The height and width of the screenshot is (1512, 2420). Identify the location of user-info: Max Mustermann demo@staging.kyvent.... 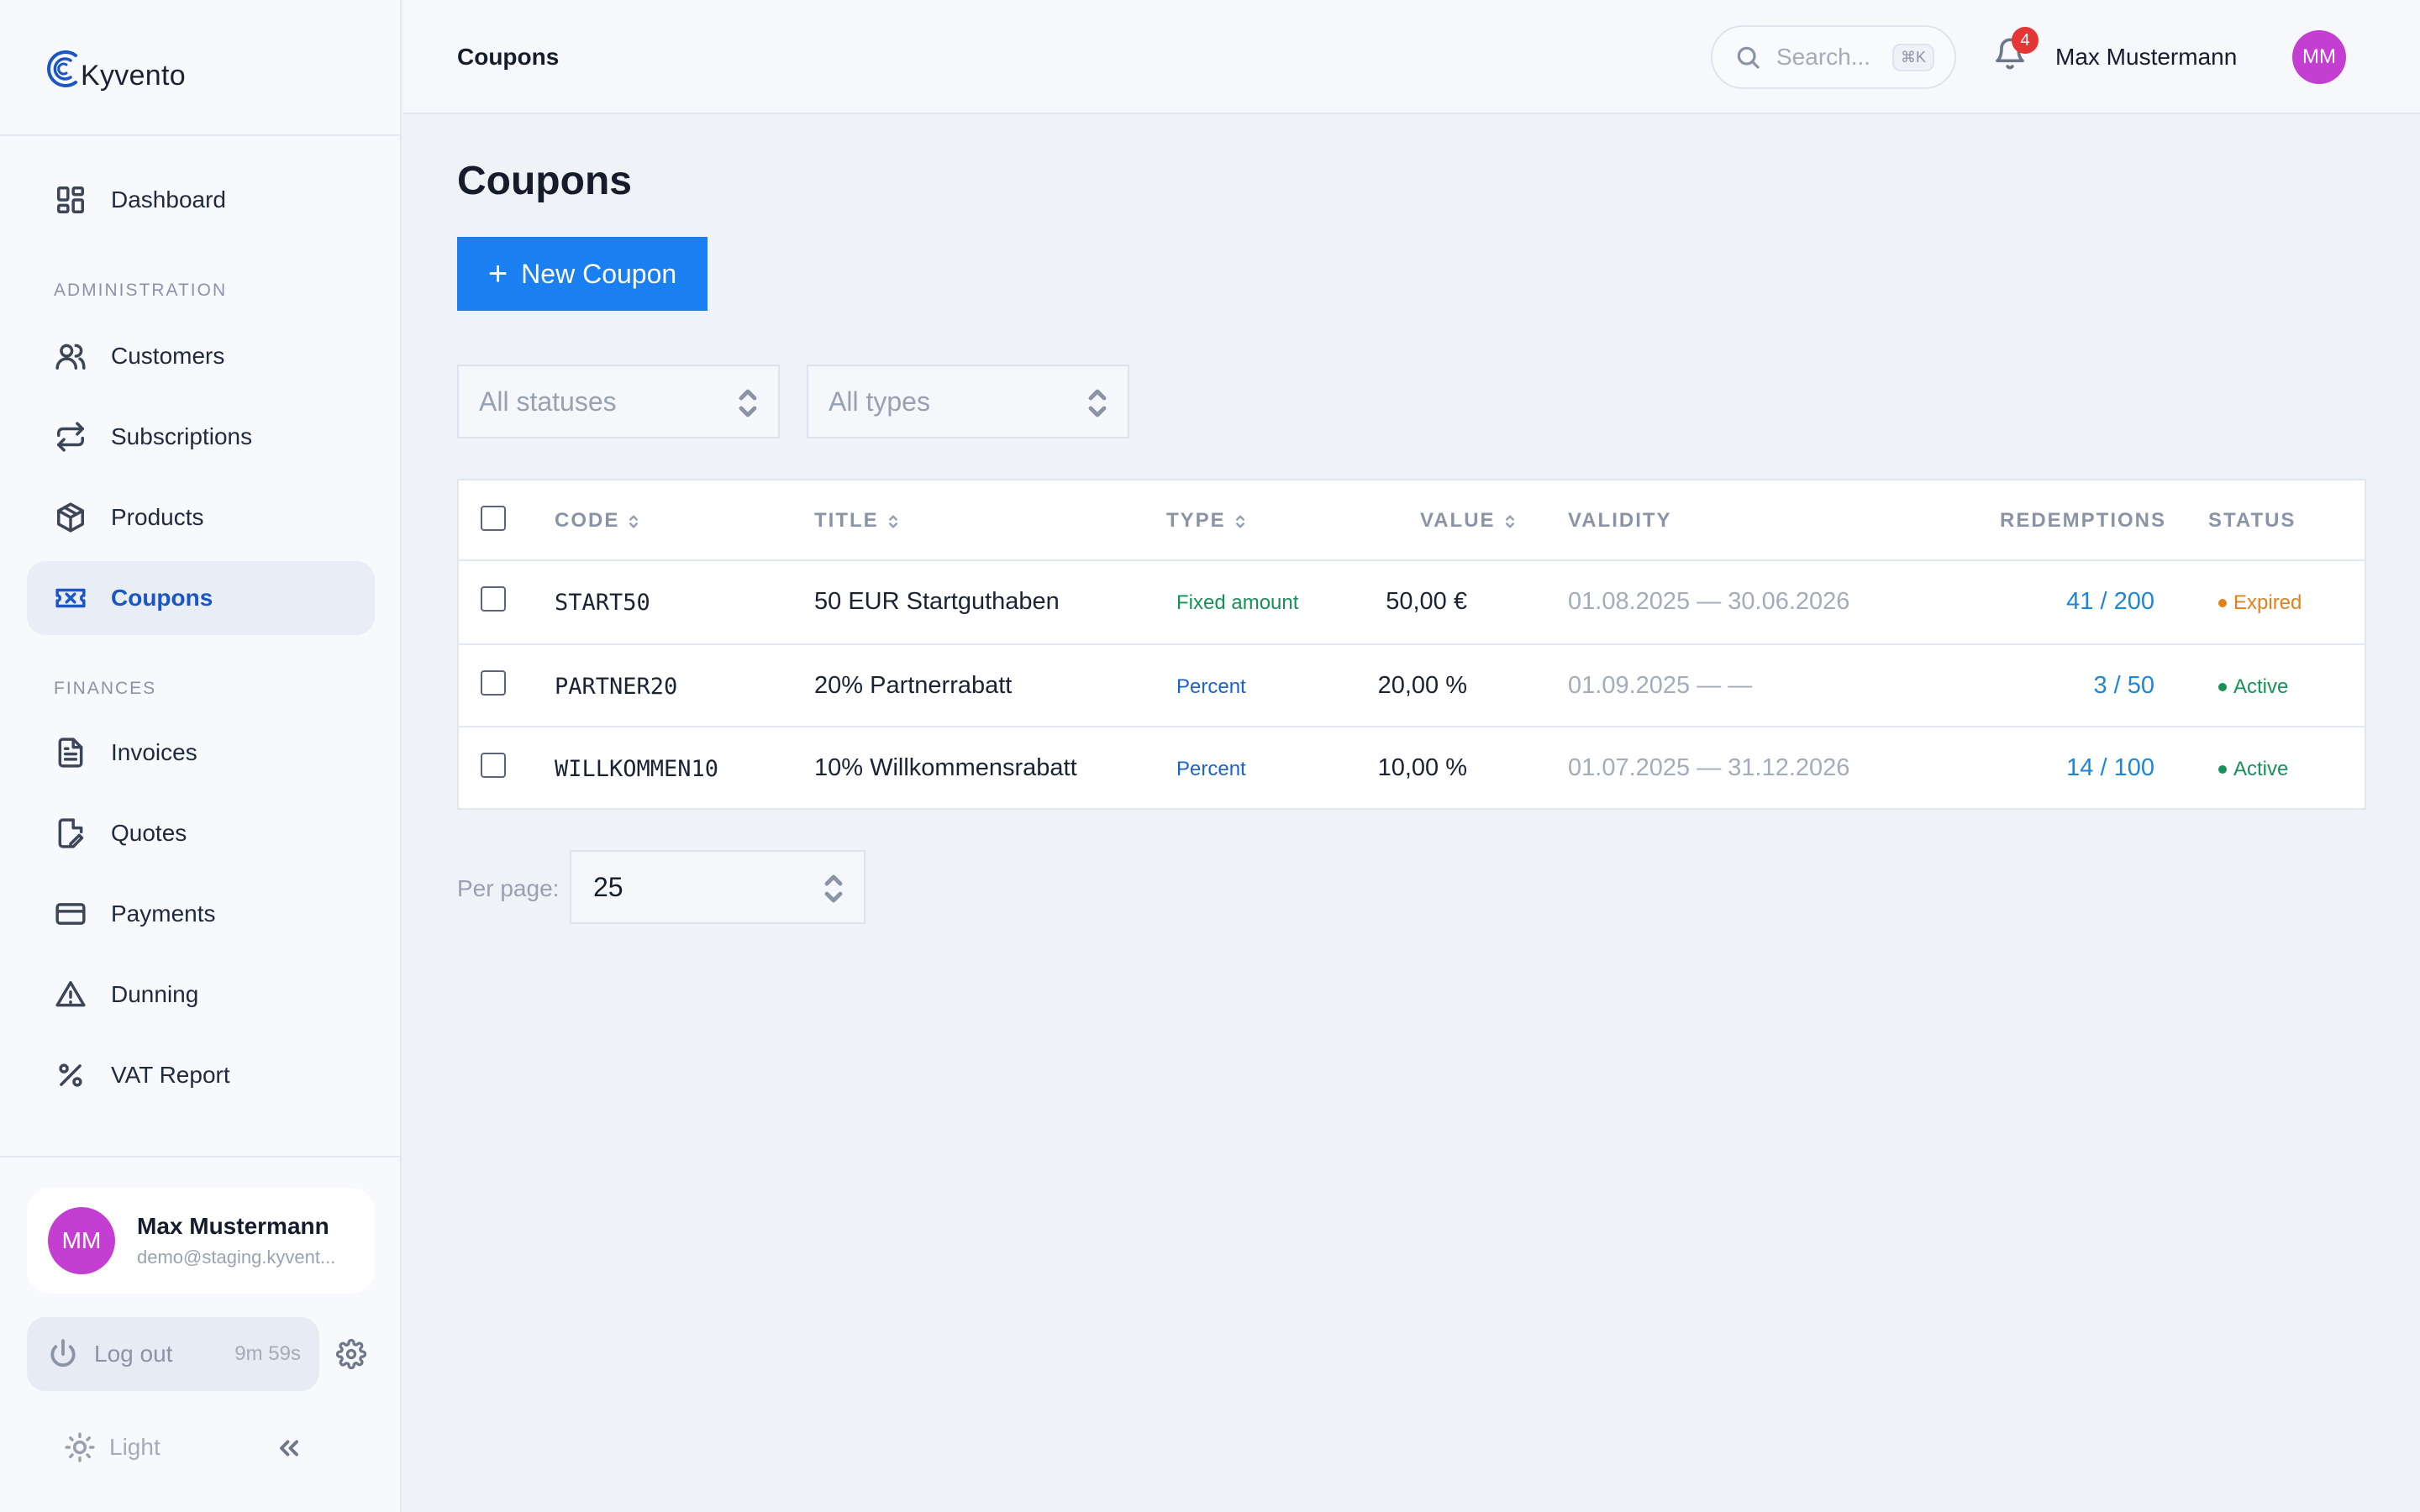
(242, 1240).